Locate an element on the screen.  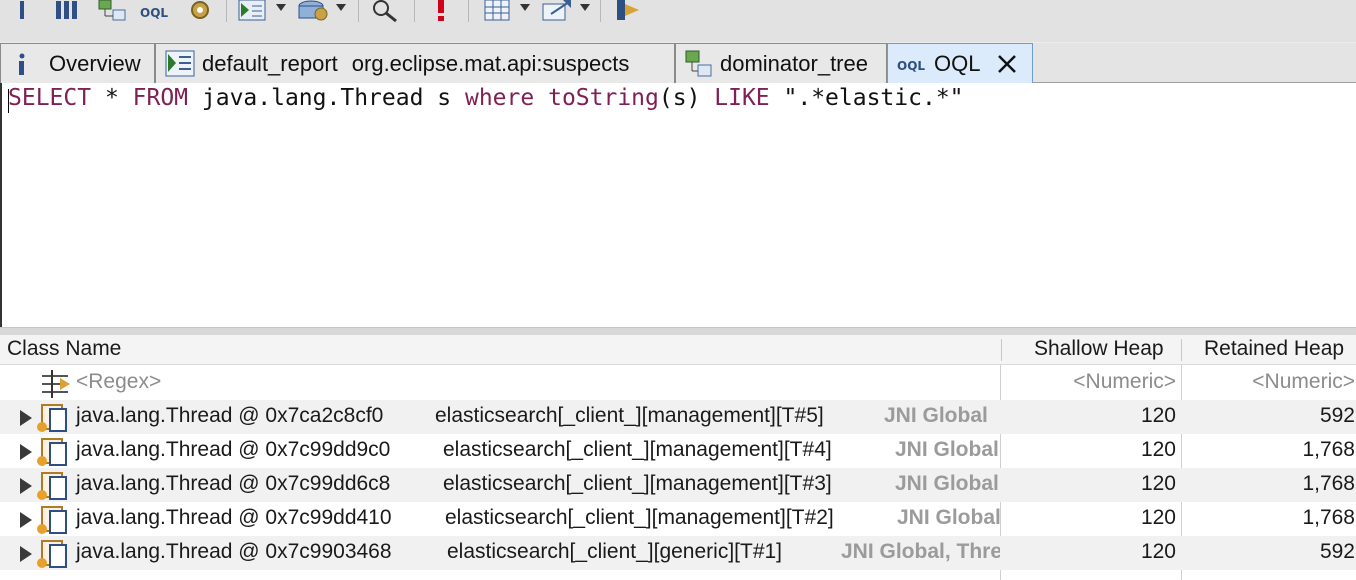
keyword-select: SELECT is located at coordinates (50, 98).